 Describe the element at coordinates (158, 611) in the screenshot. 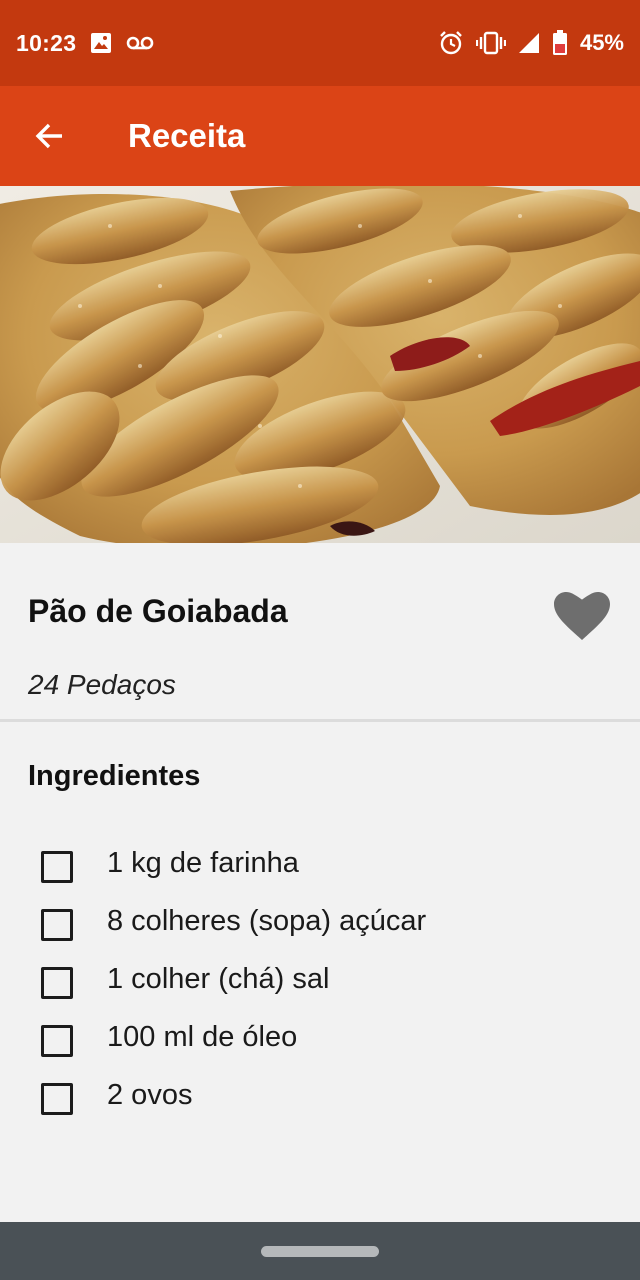

I see `recipe-title: Pão de Goiabada` at that location.